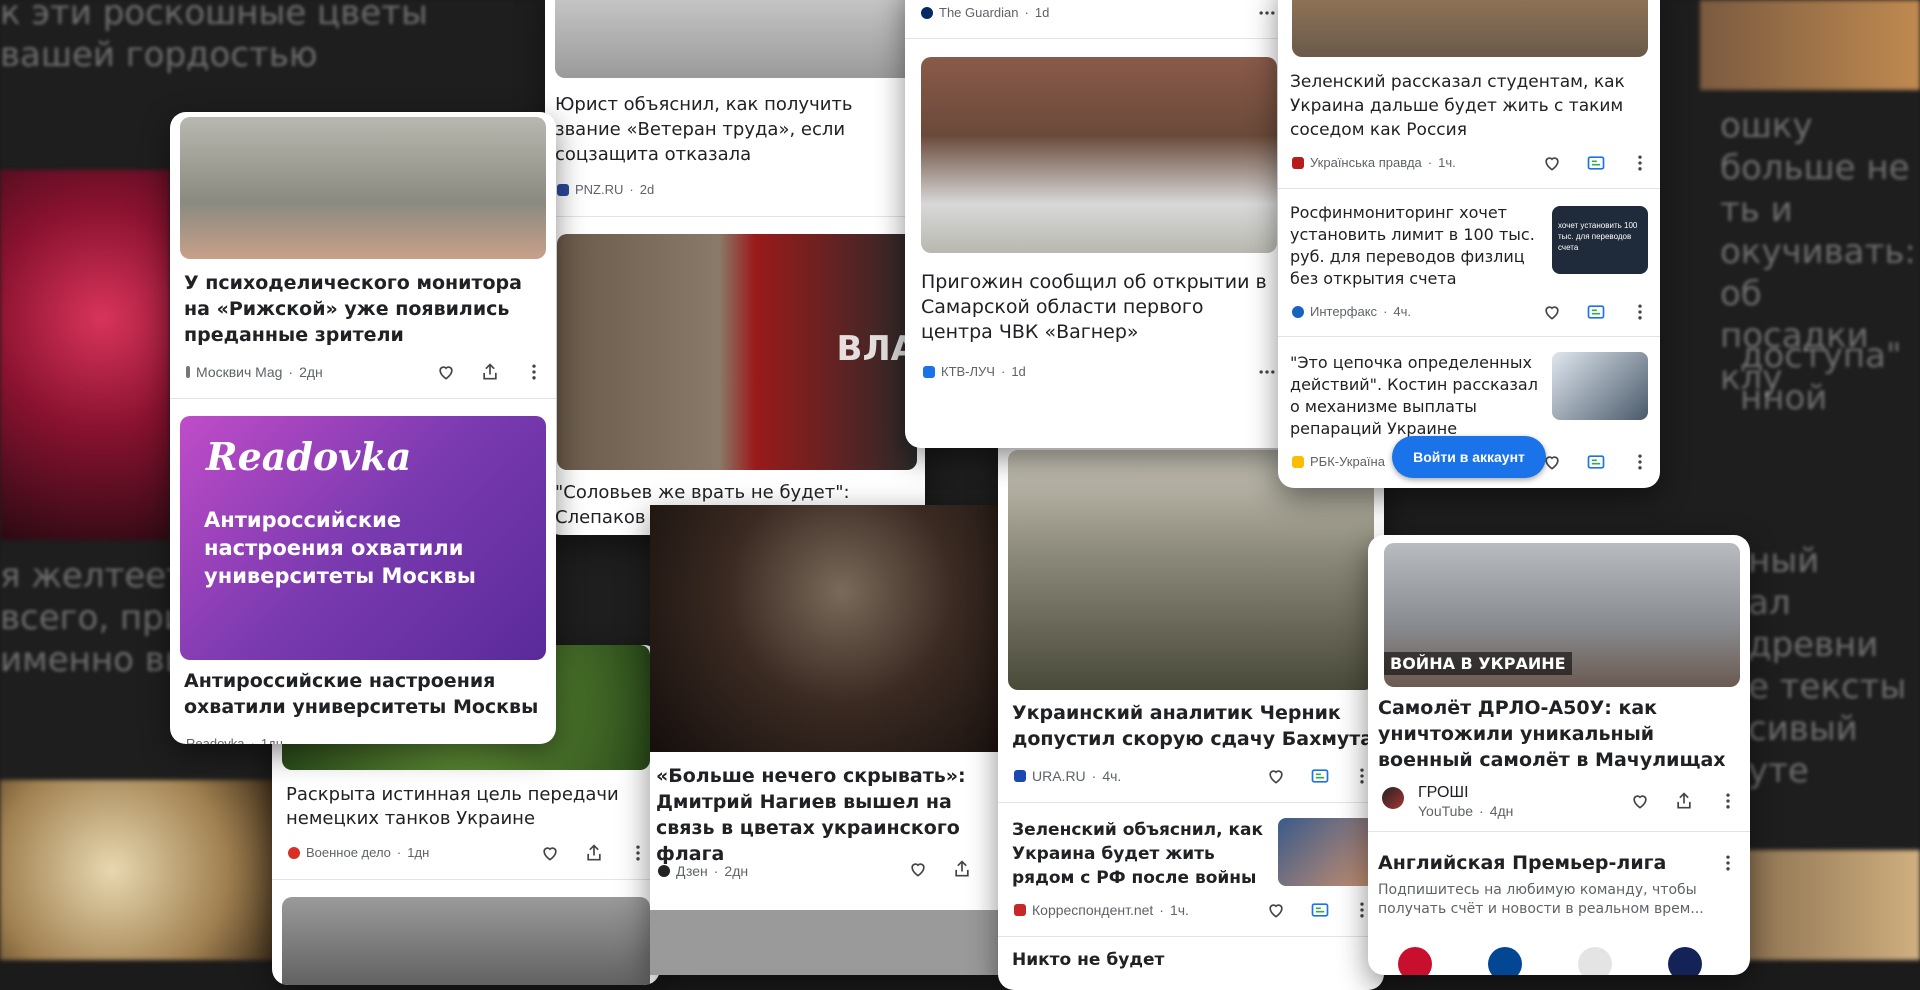  Describe the element at coordinates (737, 352) in the screenshot. I see `slepakov-image: ВЛА` at that location.